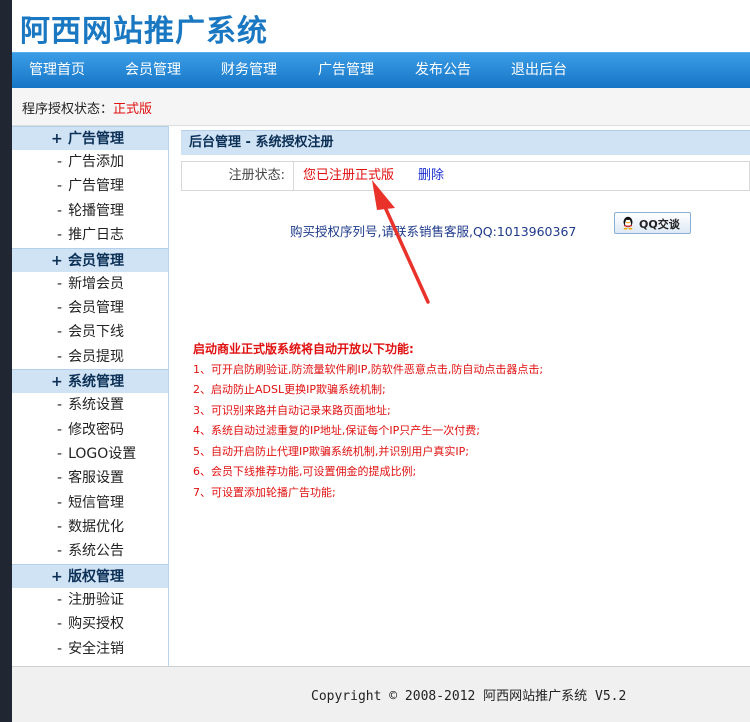 This screenshot has height=722, width=750. Describe the element at coordinates (96, 260) in the screenshot. I see `sidebar-group-label: 会员管理` at that location.